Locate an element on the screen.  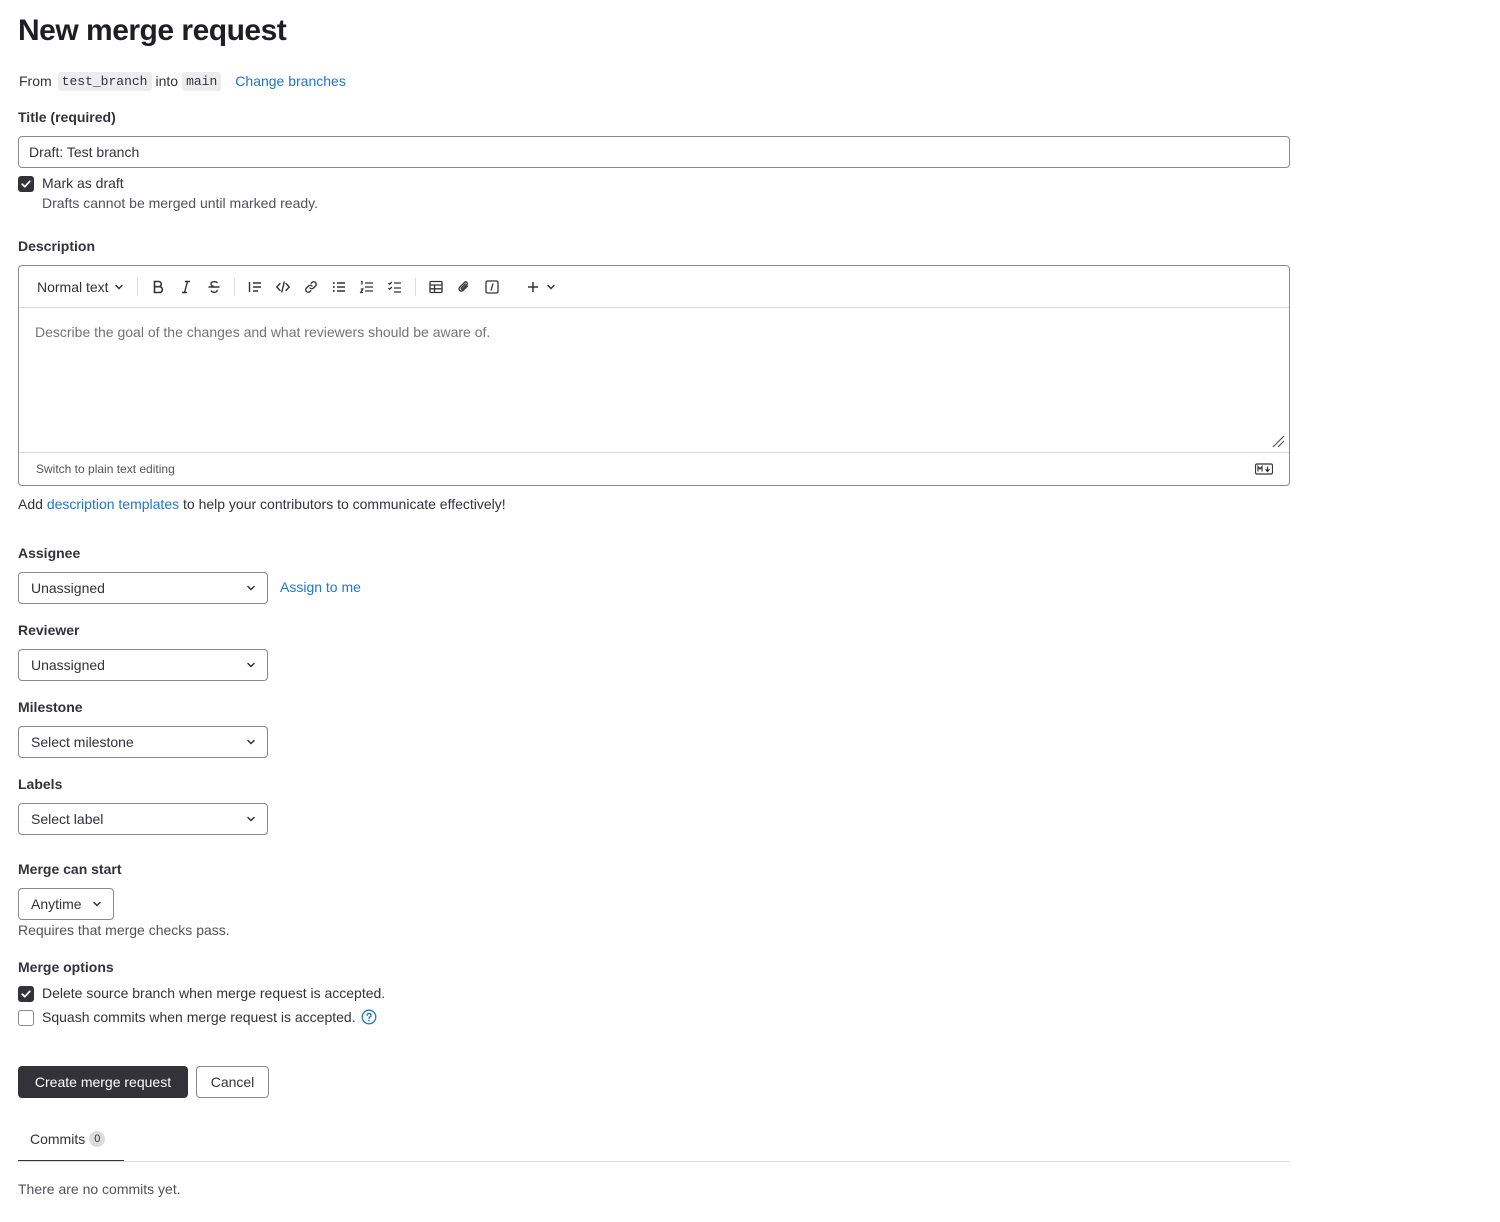
code-icon is located at coordinates (282, 286).